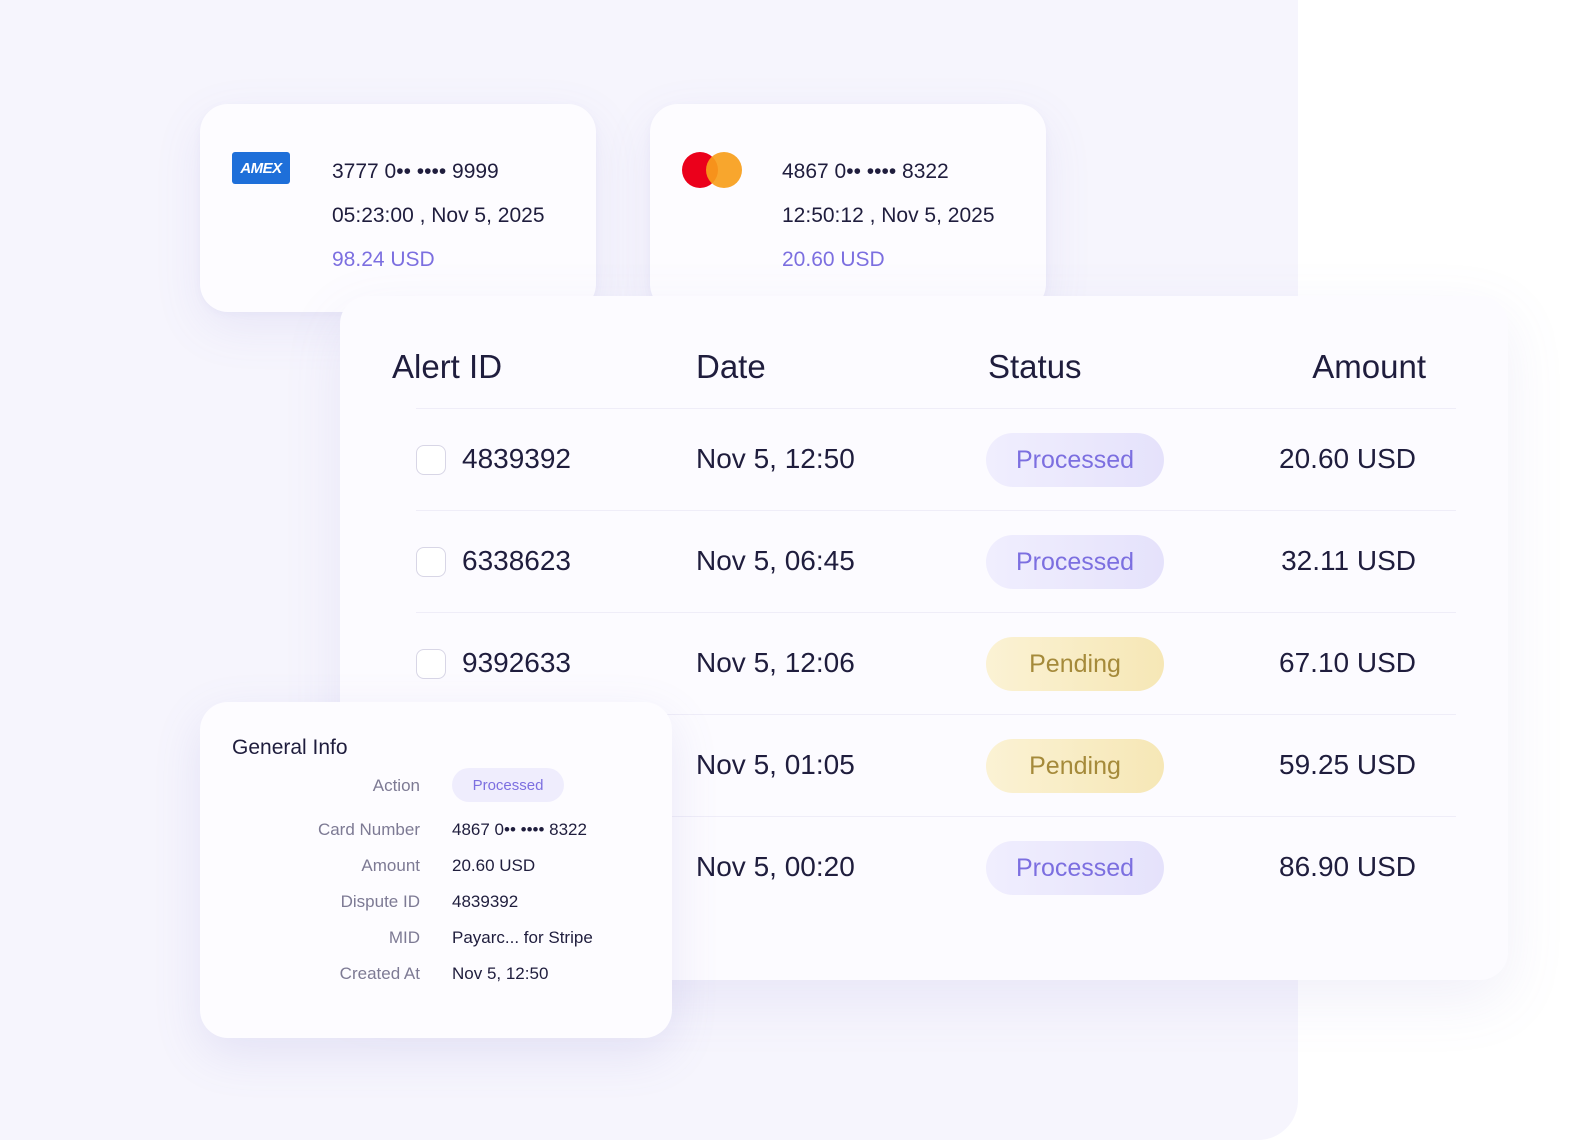  What do you see at coordinates (415, 171) in the screenshot?
I see `card-number: 3777 0•• •••• 9999` at bounding box center [415, 171].